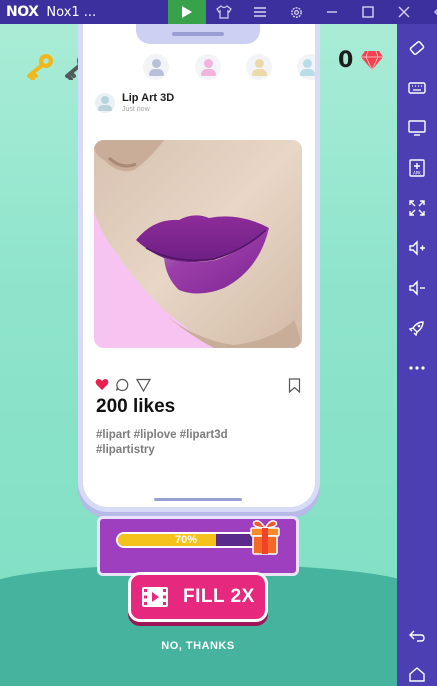 This screenshot has height=686, width=437. Describe the element at coordinates (417, 636) in the screenshot. I see `back-icon` at that location.